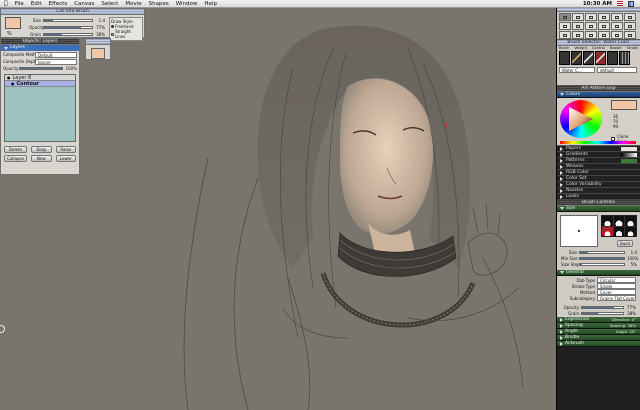 The height and width of the screenshot is (410, 640). What do you see at coordinates (19, 4) in the screenshot?
I see `menu-file: File` at bounding box center [19, 4].